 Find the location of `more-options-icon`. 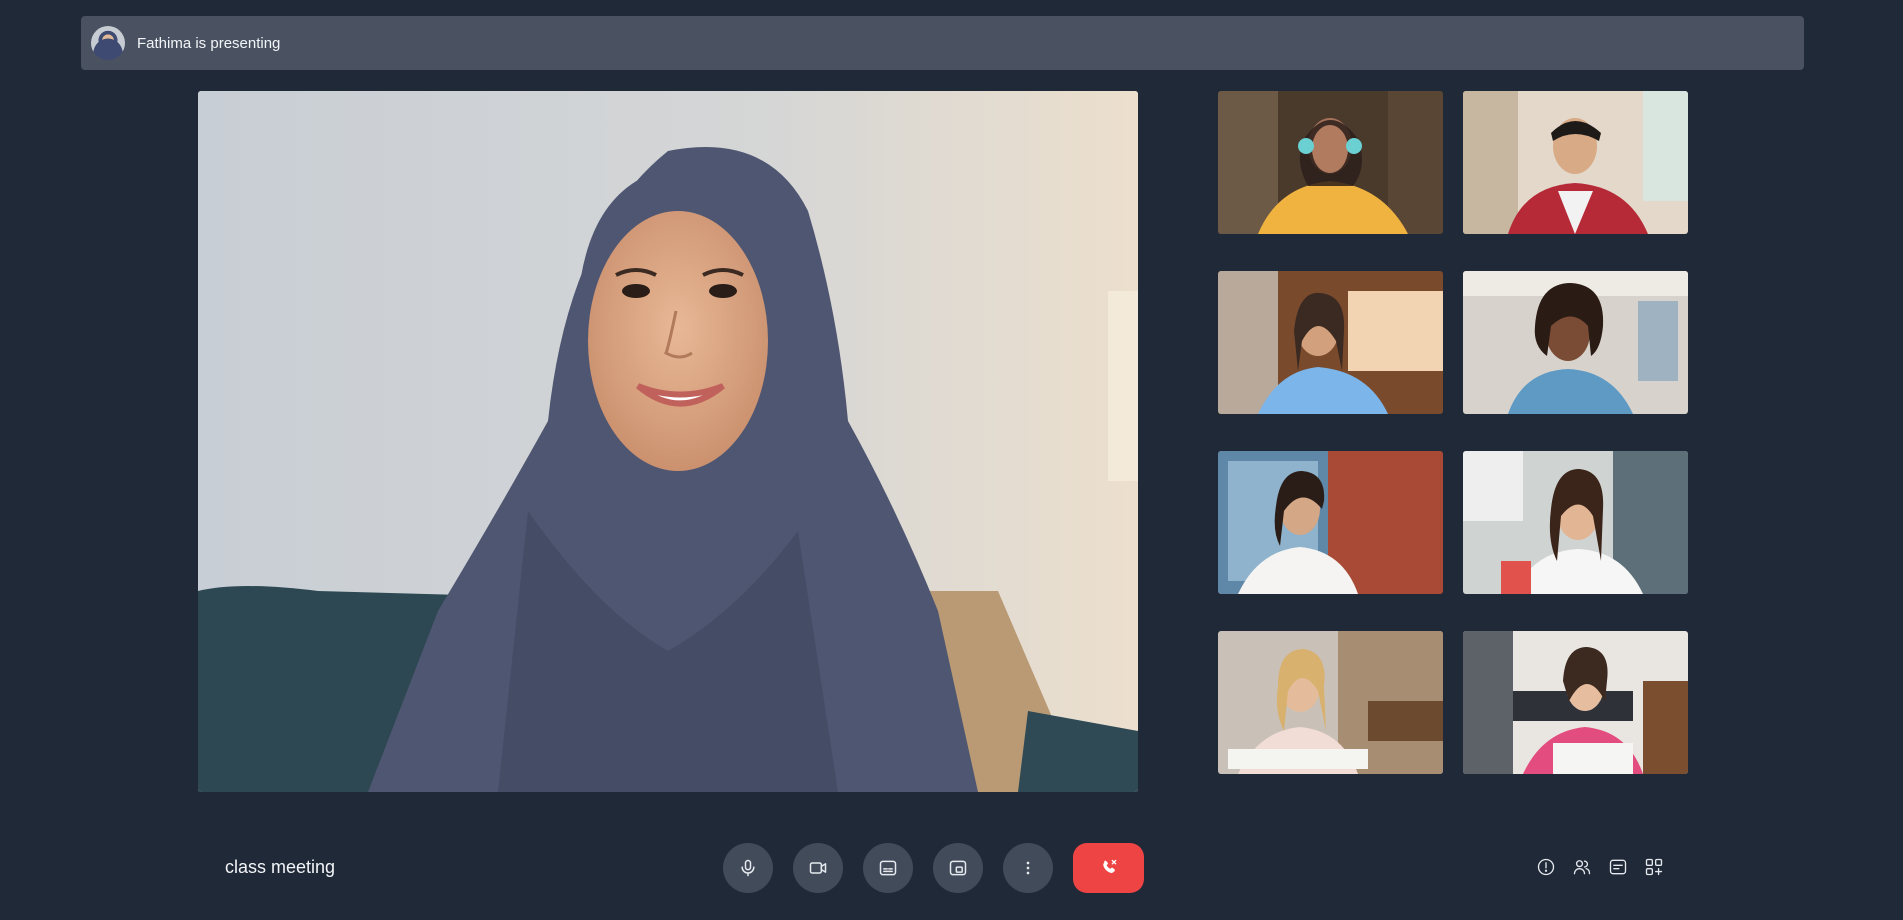

more-options-icon is located at coordinates (1028, 868).